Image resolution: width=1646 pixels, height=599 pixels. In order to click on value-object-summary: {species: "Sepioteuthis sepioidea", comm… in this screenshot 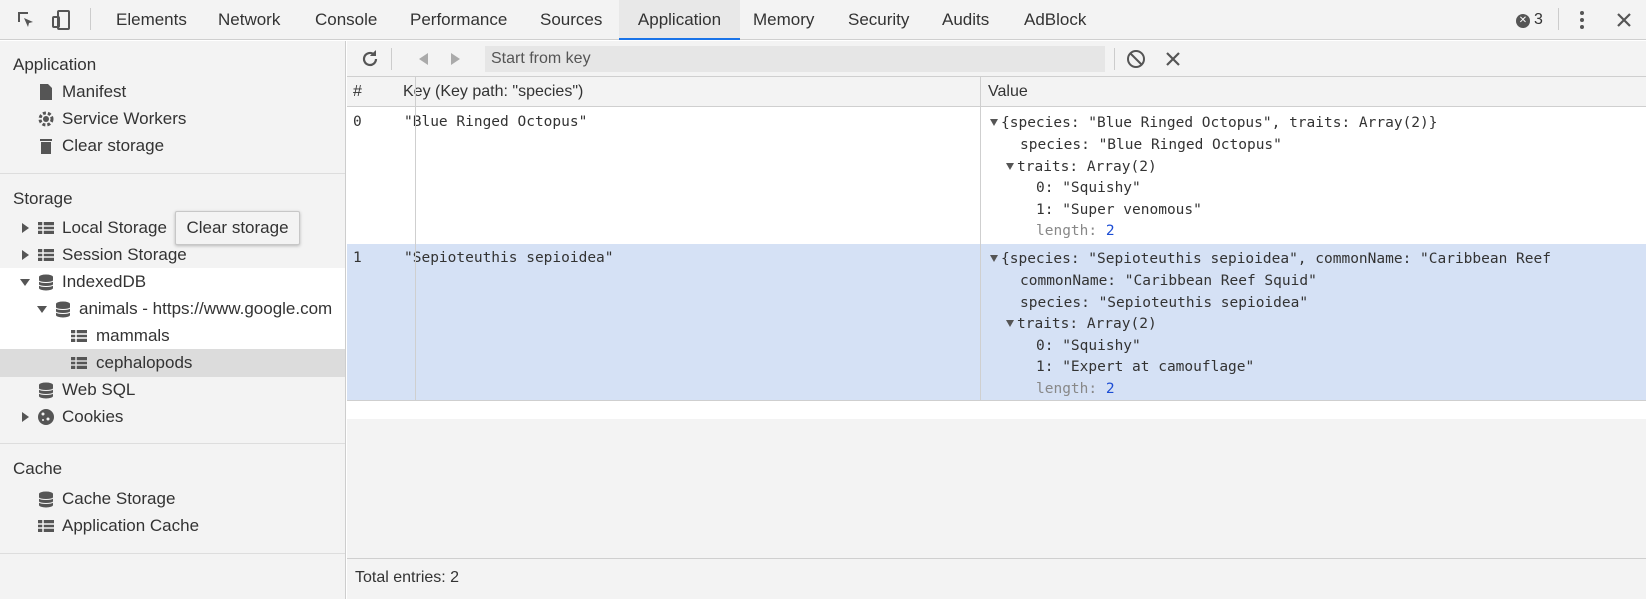, I will do `click(1270, 259)`.